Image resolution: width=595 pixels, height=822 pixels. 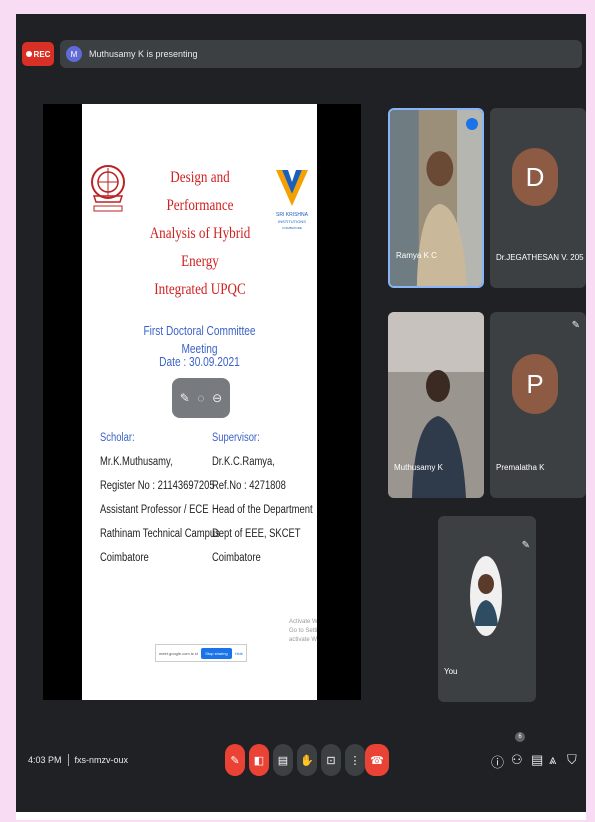 What do you see at coordinates (303, 635) in the screenshot?
I see `watermark-line: Go to Settings to activate Windows.` at bounding box center [303, 635].